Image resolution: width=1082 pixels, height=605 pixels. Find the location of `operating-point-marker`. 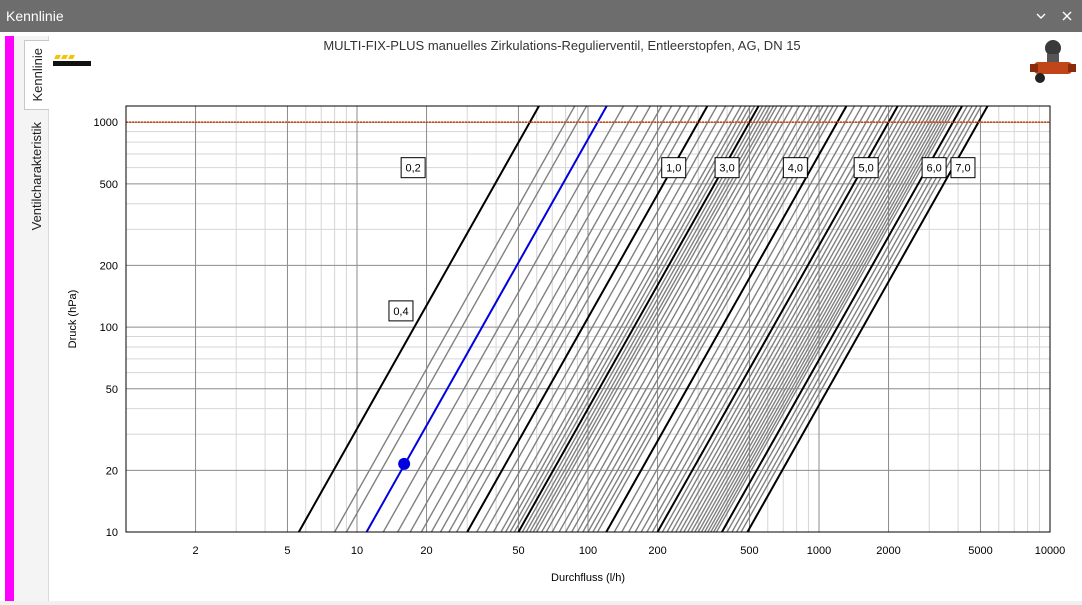

operating-point-marker is located at coordinates (404, 463).